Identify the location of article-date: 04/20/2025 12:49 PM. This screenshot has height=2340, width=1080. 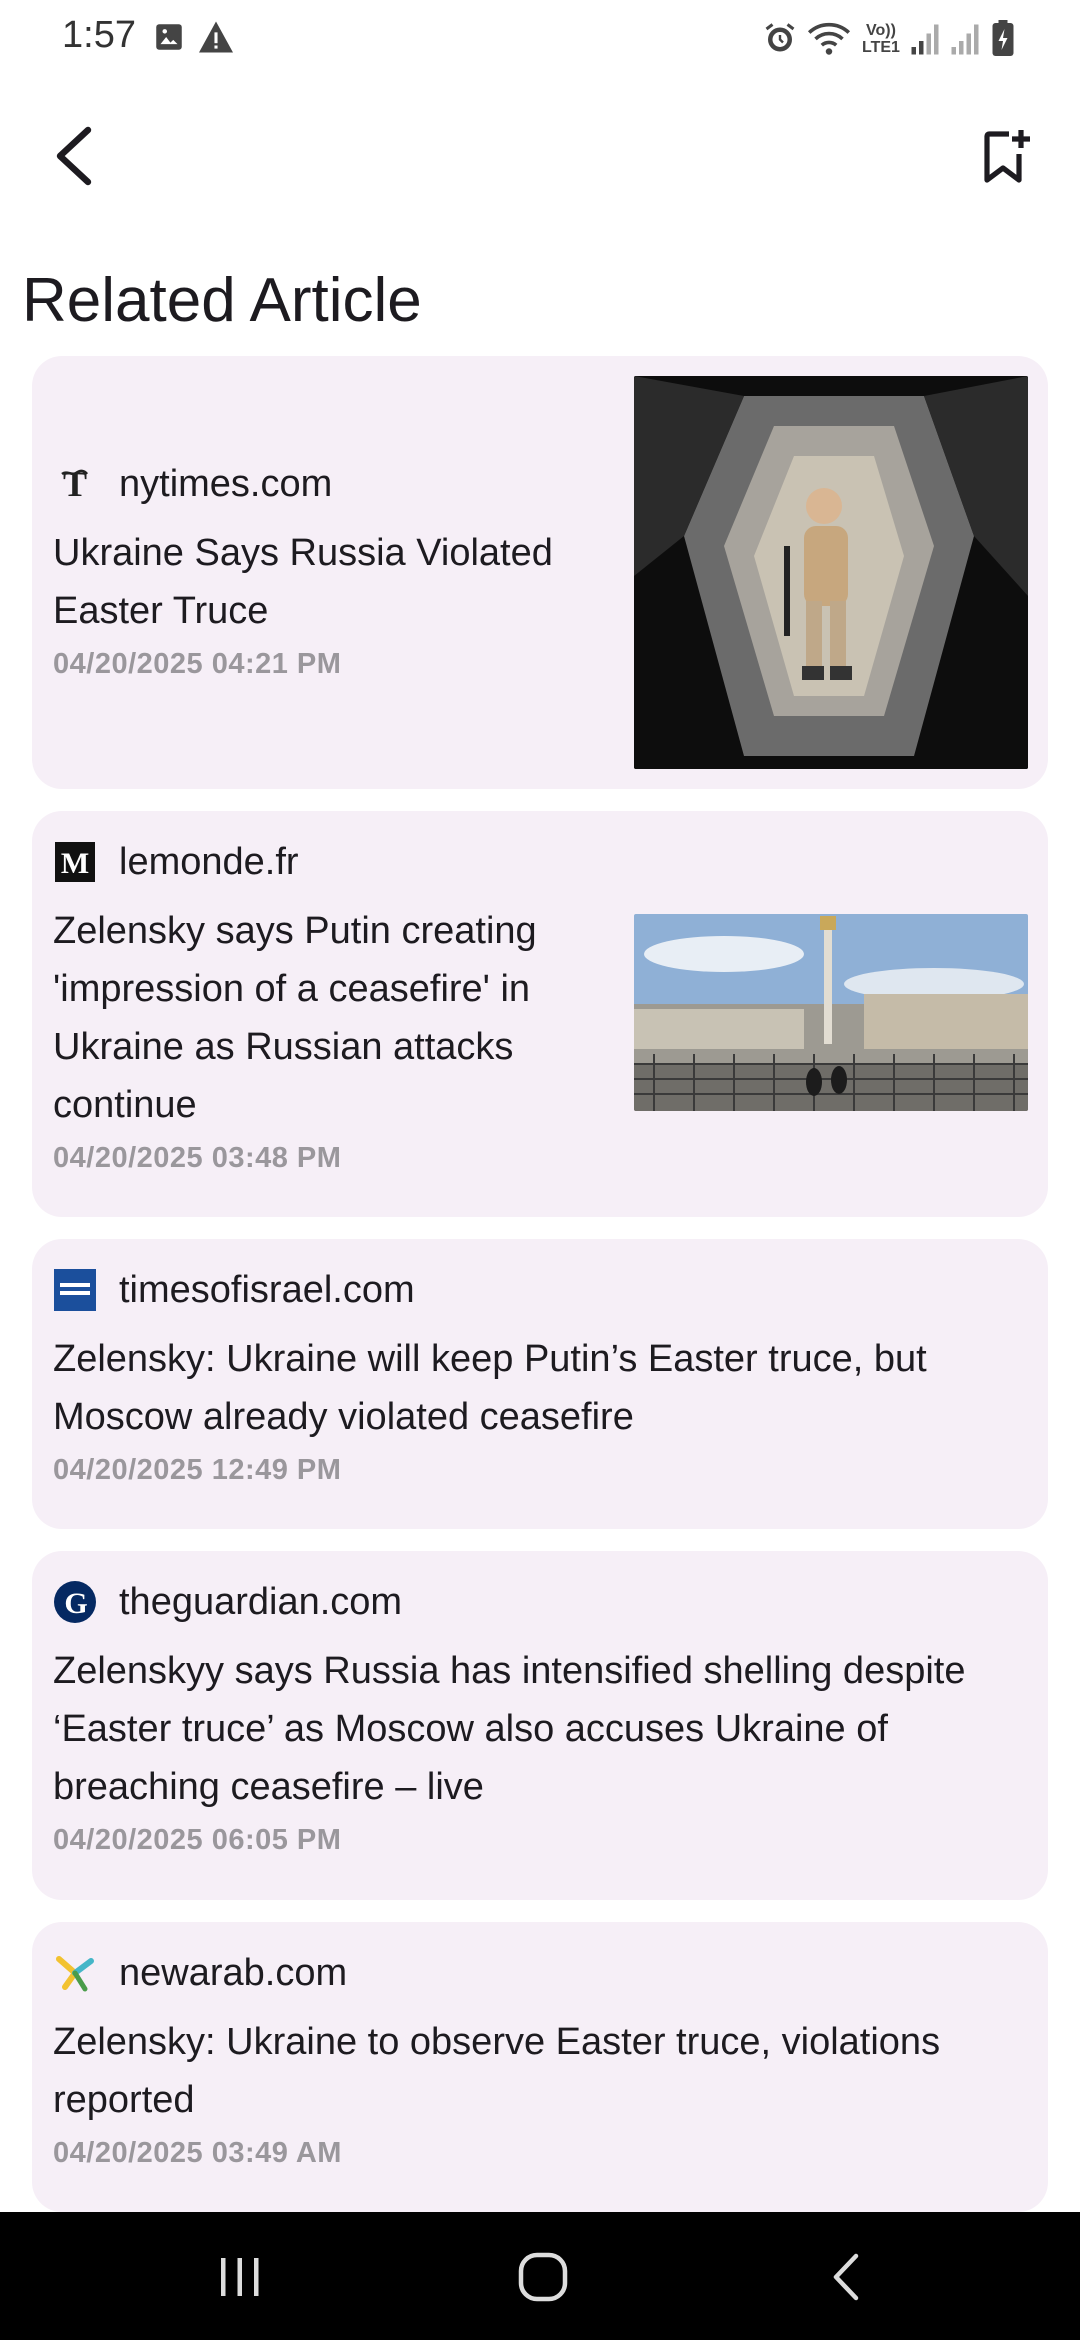
(197, 1470).